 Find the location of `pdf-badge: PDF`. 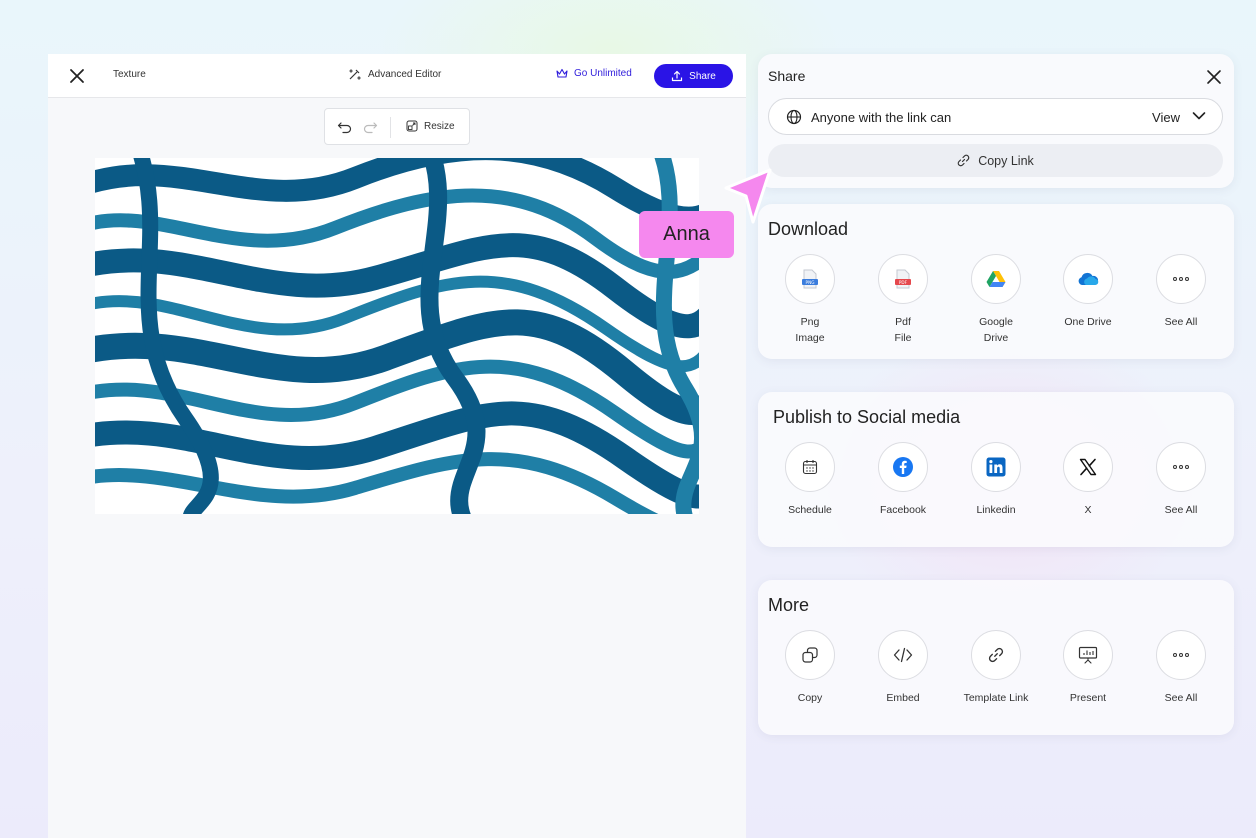

pdf-badge: PDF is located at coordinates (903, 282).